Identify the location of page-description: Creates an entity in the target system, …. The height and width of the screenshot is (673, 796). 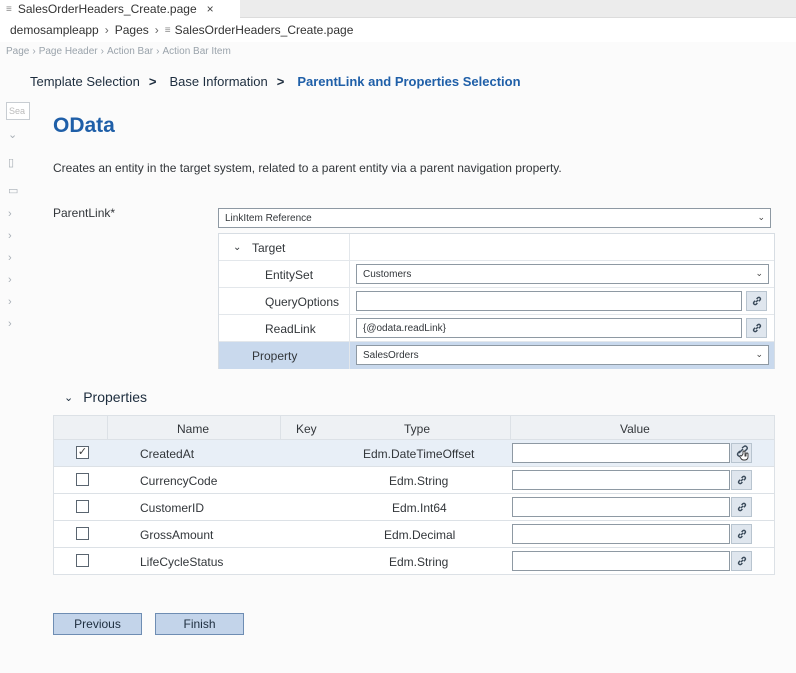
(307, 168).